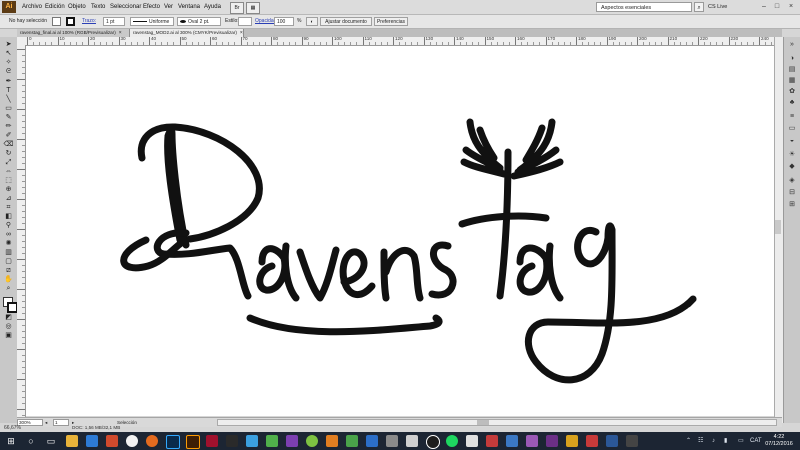  I want to click on maximize-icon: □, so click(777, 6).